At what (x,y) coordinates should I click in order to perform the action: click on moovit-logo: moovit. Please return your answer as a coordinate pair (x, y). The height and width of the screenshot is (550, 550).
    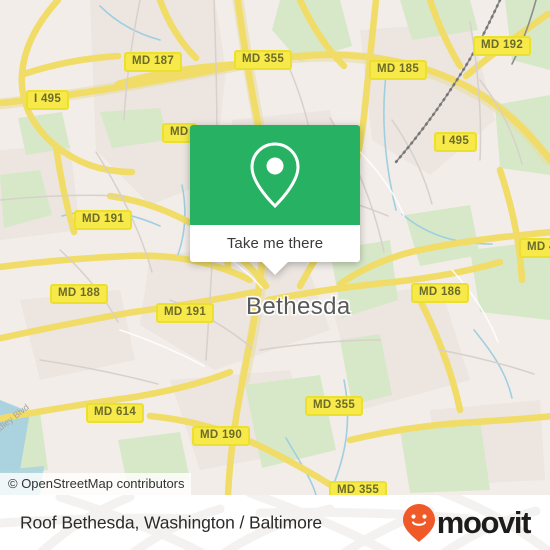
    Looking at the image, I should click on (467, 523).